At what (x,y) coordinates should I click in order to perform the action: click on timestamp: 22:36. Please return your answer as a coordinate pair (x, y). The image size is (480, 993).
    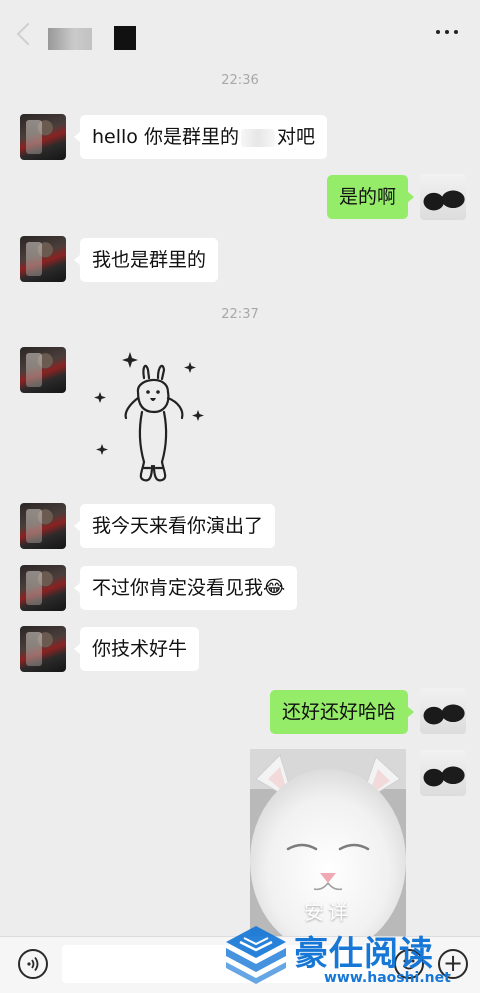
    Looking at the image, I should click on (240, 80).